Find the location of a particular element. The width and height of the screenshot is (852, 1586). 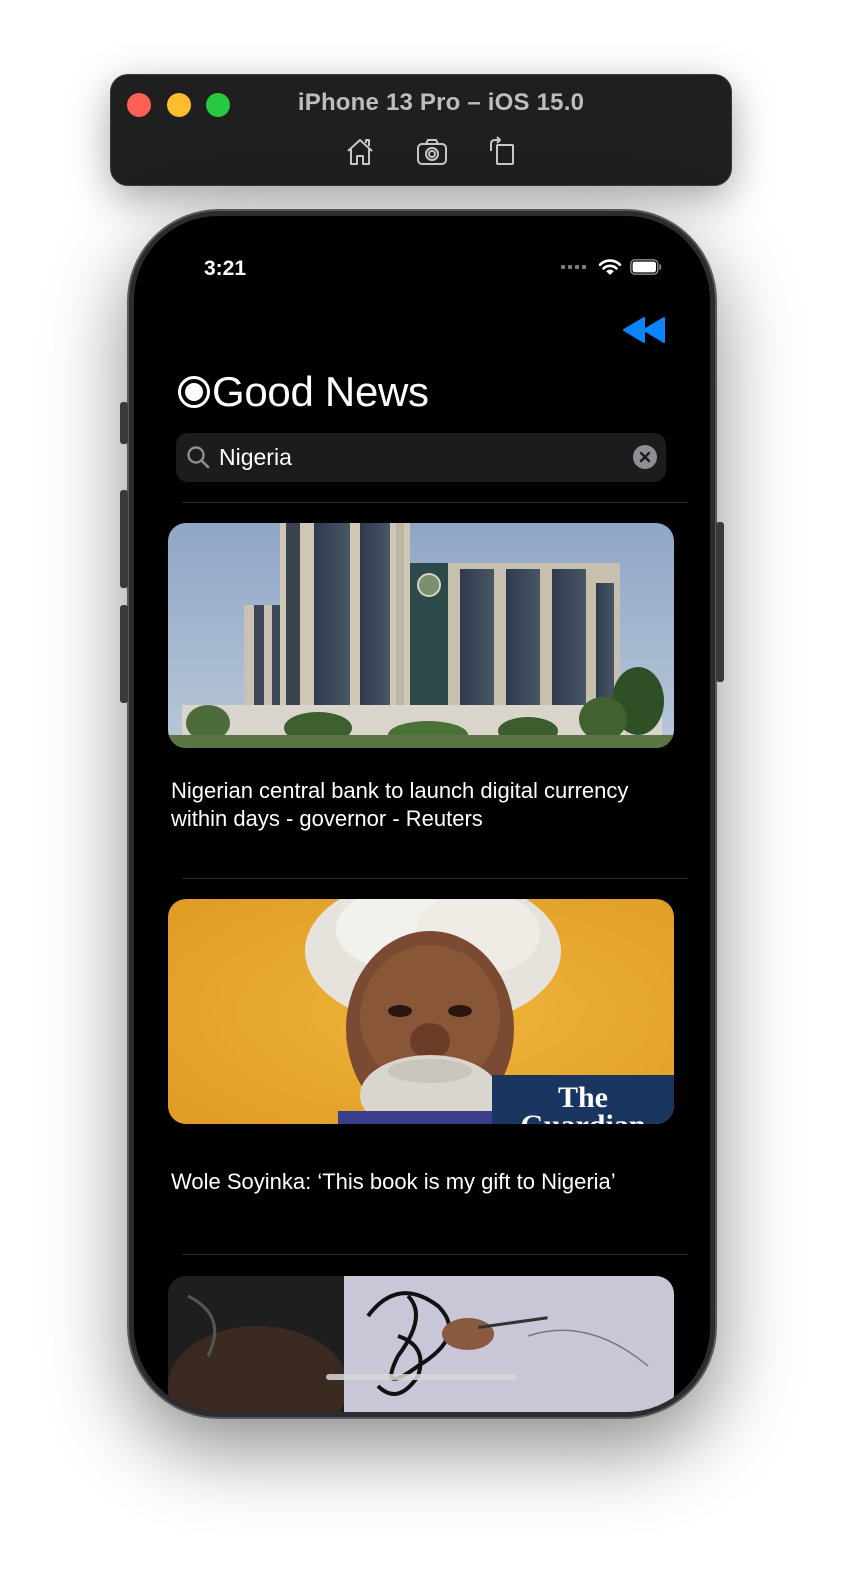

close-icon is located at coordinates (645, 457).